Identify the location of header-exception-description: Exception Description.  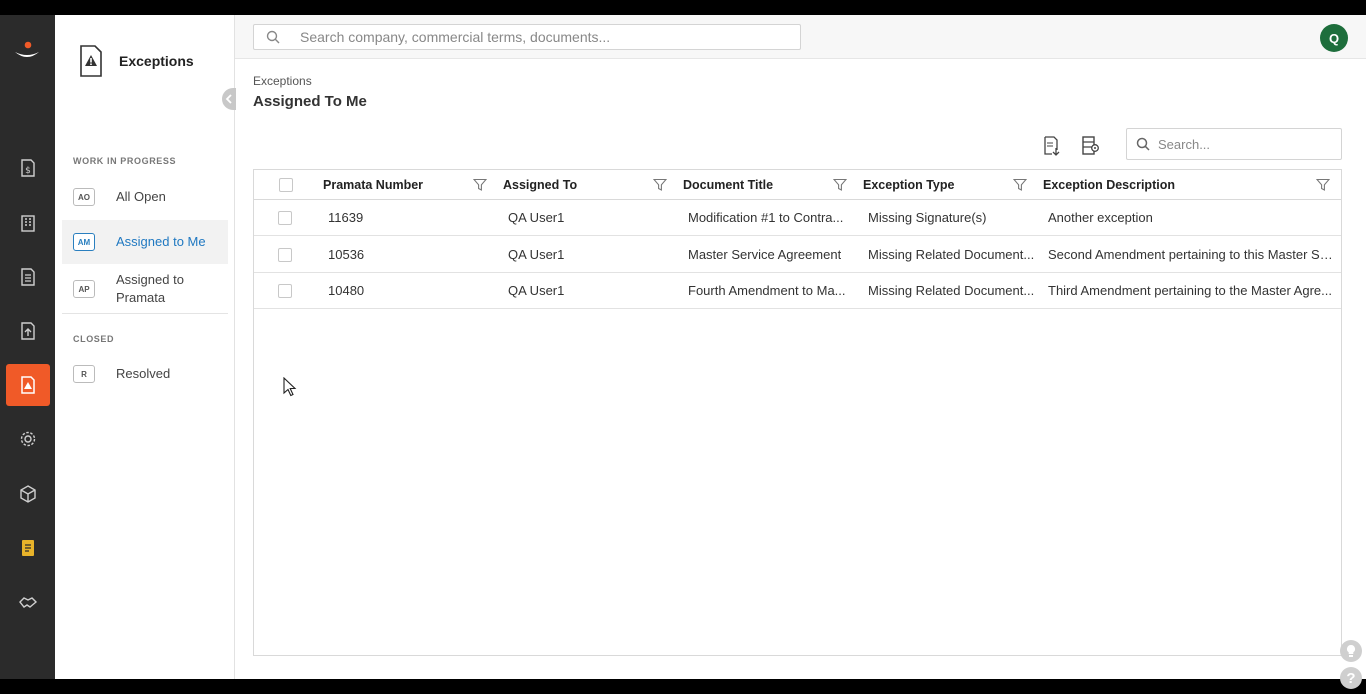
(1173, 184).